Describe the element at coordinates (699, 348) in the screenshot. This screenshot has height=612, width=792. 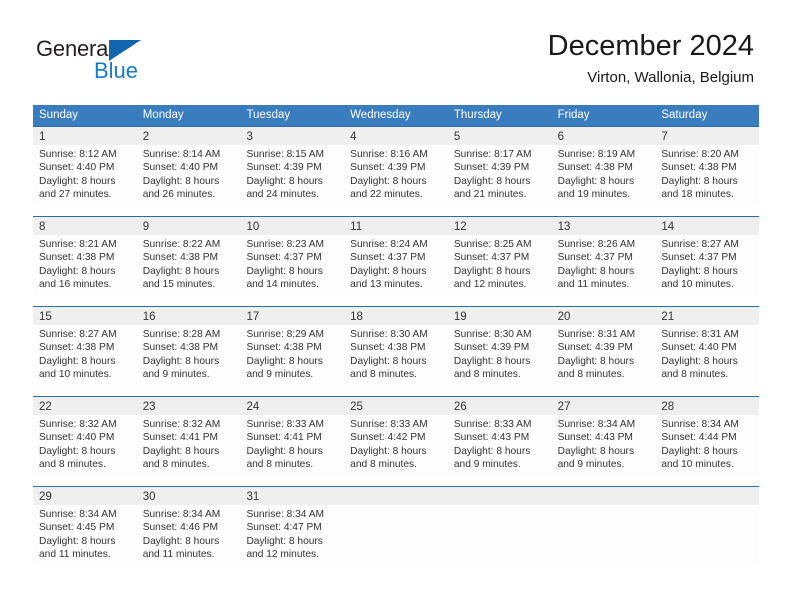
I see `sunset-text: Sunset: 4:40 PM` at that location.